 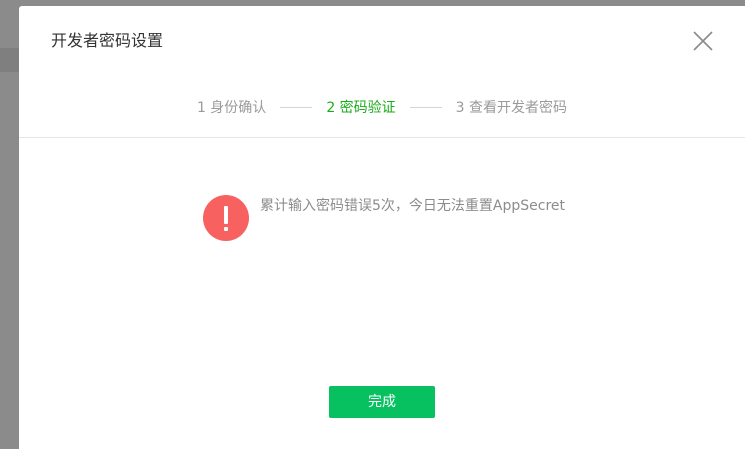 I want to click on done-button: 完成, so click(x=382, y=402).